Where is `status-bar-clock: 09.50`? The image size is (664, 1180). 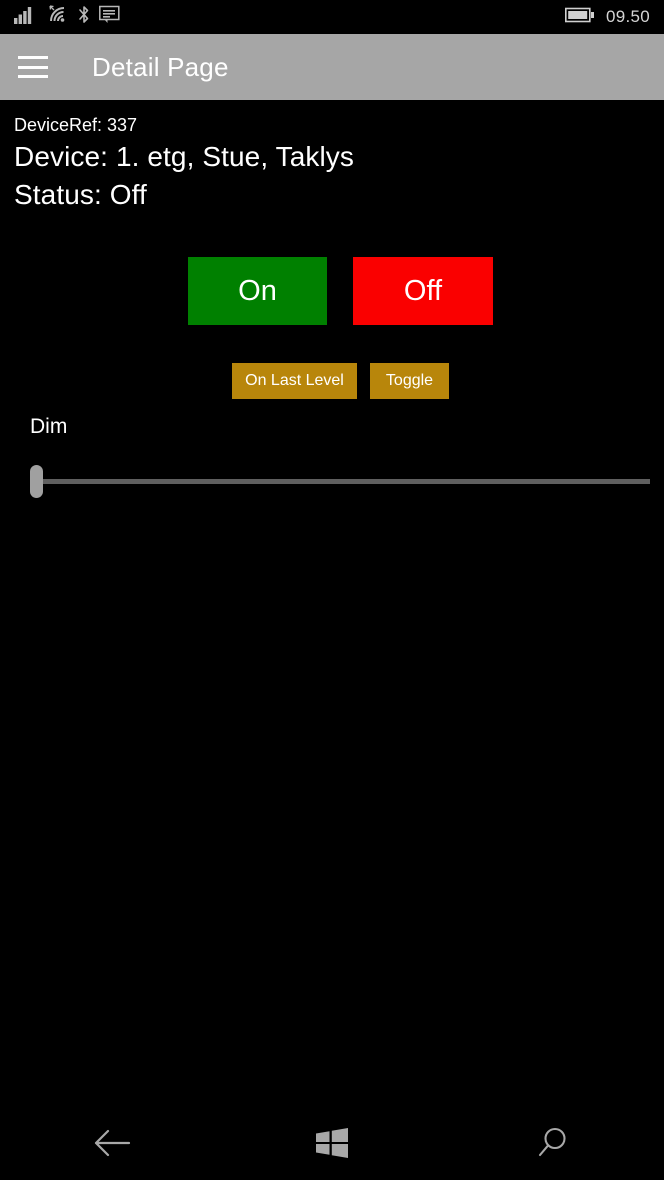
status-bar-clock: 09.50 is located at coordinates (627, 16).